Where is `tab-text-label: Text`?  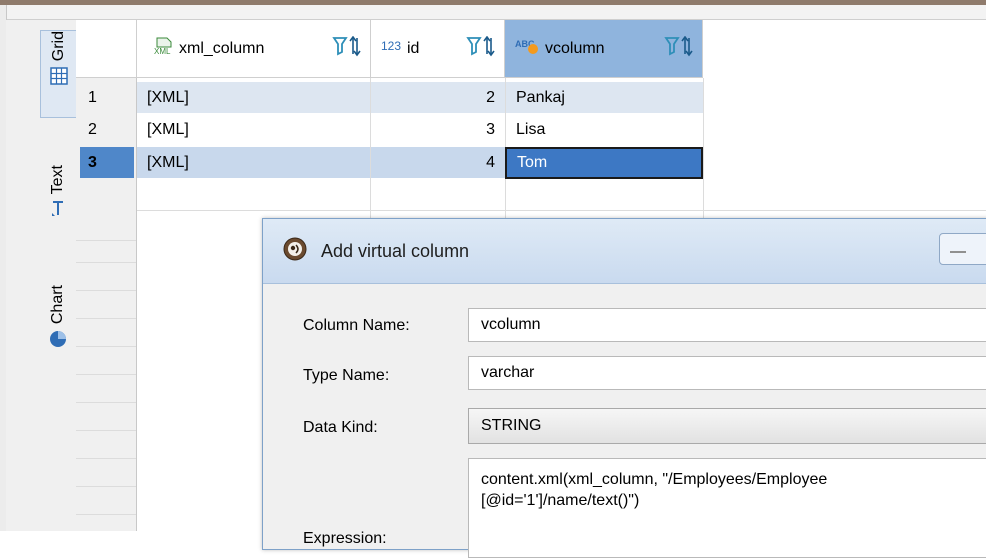
tab-text-label: Text is located at coordinates (57, 180).